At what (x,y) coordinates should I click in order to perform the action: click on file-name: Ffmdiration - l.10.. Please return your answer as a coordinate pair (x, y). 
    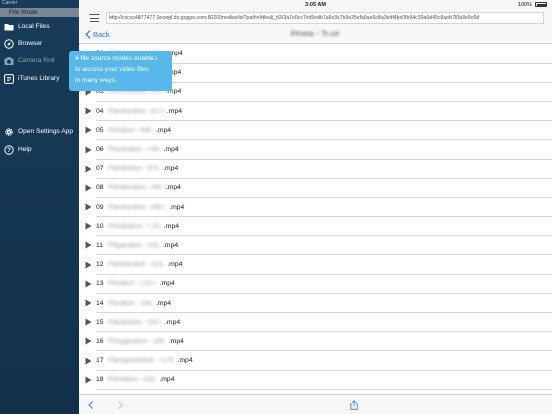
    Looking at the image, I should click on (134, 226).